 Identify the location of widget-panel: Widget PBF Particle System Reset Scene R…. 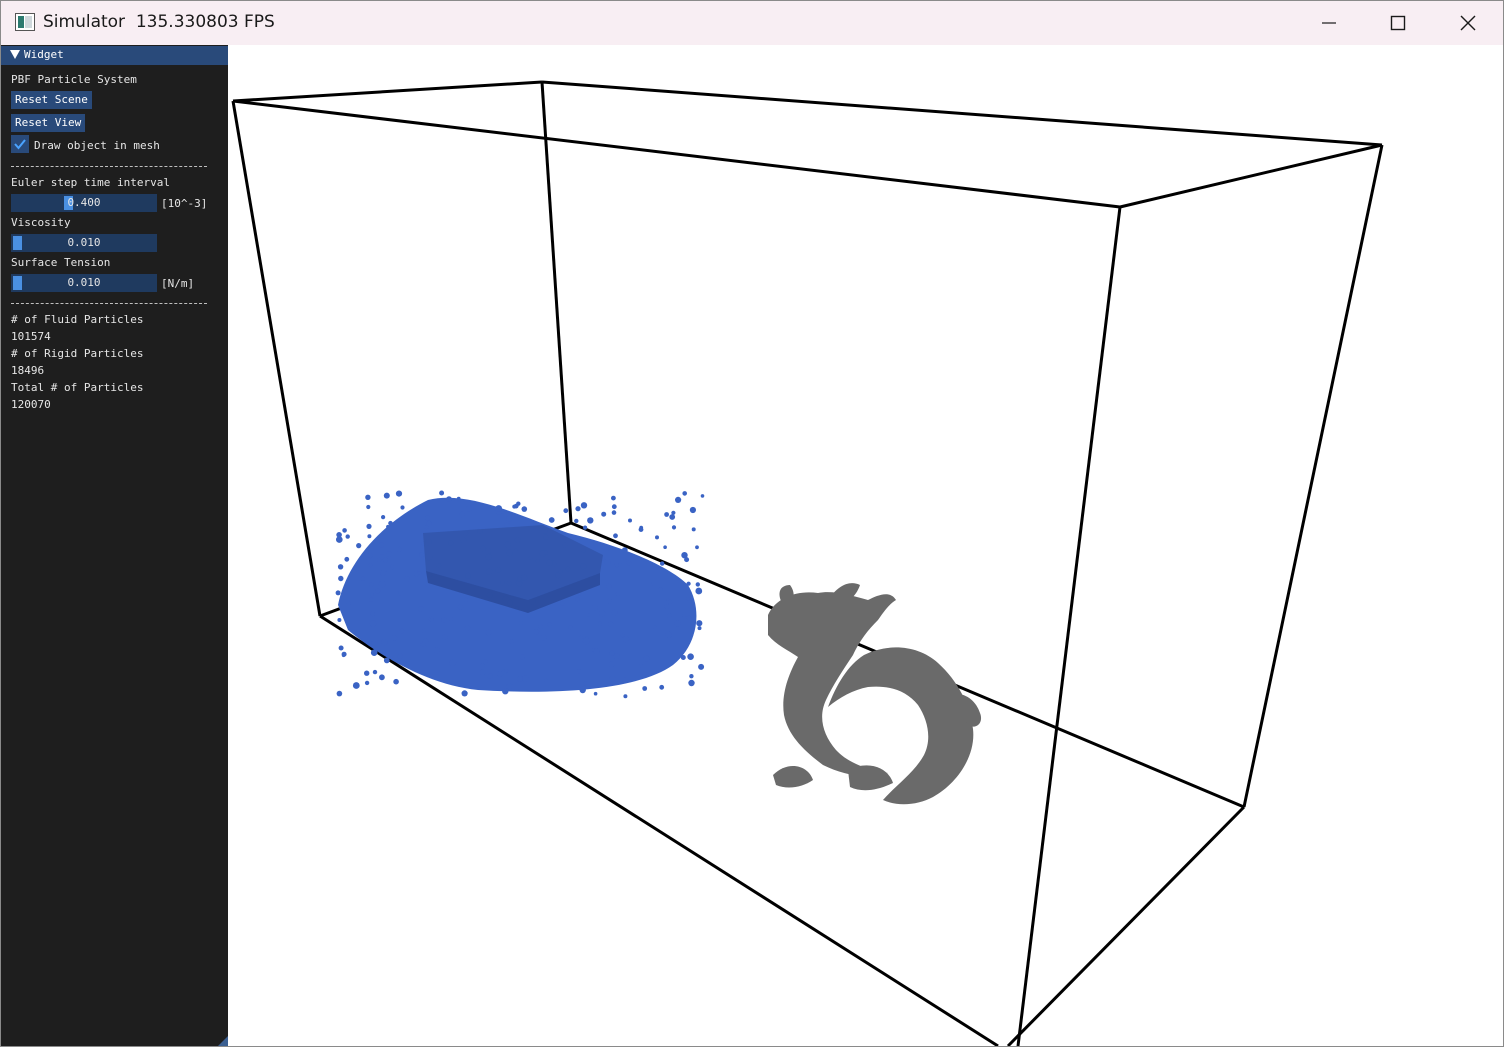
(114, 545).